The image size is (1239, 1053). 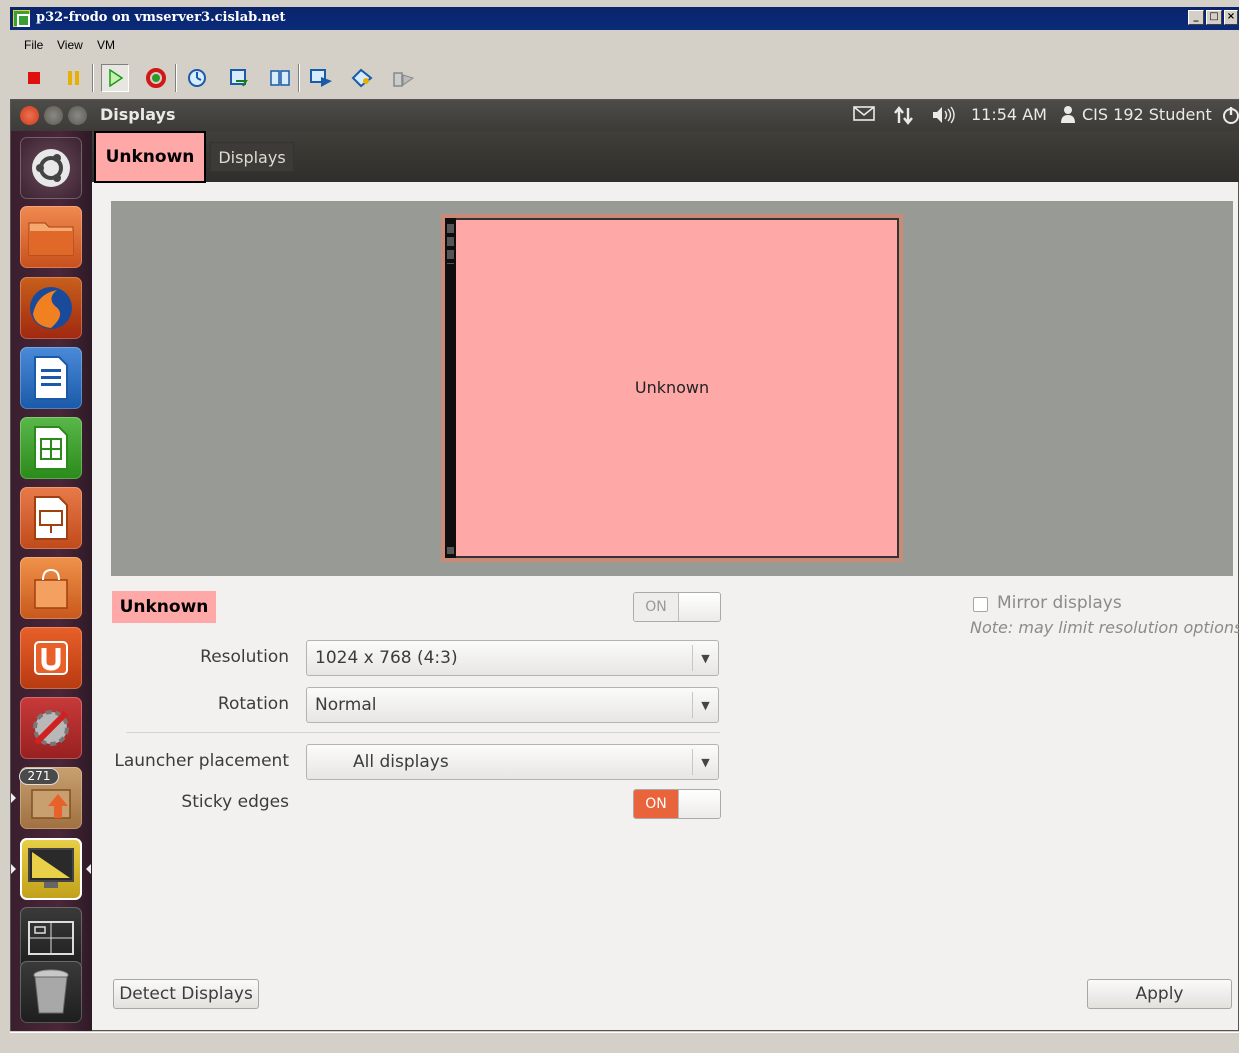 I want to click on minimize-icon: _, so click(x=1196, y=17).